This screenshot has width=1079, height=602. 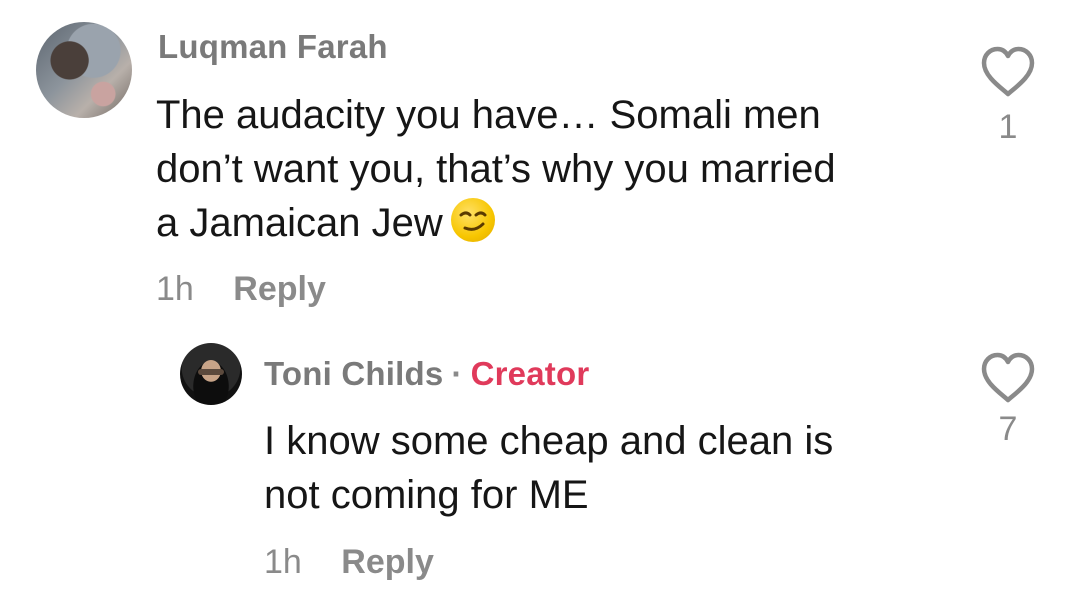 What do you see at coordinates (273, 47) in the screenshot?
I see `comment-username: Luqman Farah` at bounding box center [273, 47].